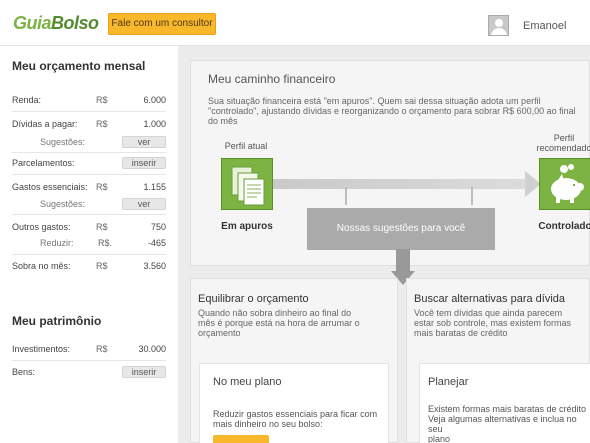 This screenshot has height=443, width=590. What do you see at coordinates (79, 66) in the screenshot?
I see `budget-title: Meu orçamento mensal` at bounding box center [79, 66].